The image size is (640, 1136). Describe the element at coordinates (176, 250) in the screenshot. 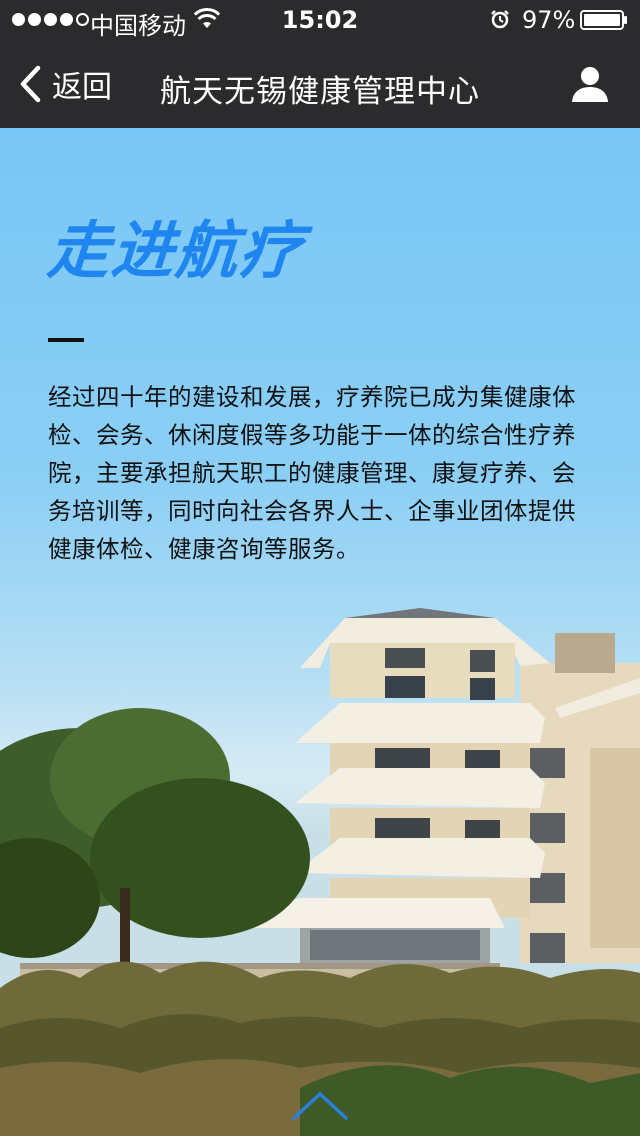

I see `hero-title: 走进航疗` at that location.